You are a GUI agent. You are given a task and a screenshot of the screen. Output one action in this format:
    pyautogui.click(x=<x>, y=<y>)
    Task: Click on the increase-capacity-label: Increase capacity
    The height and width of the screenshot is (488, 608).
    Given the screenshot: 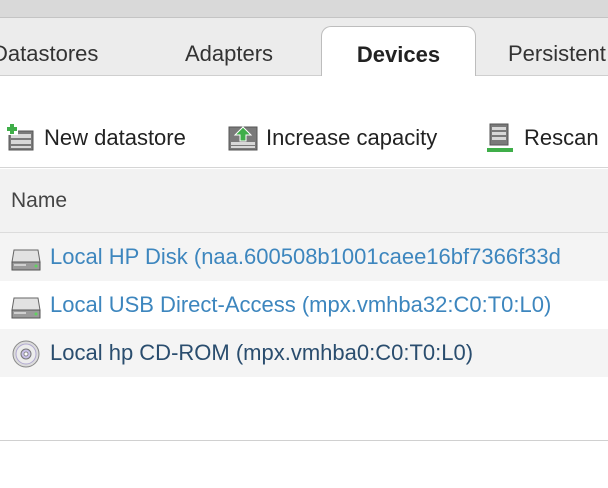 What is the action you would take?
    pyautogui.click(x=352, y=137)
    